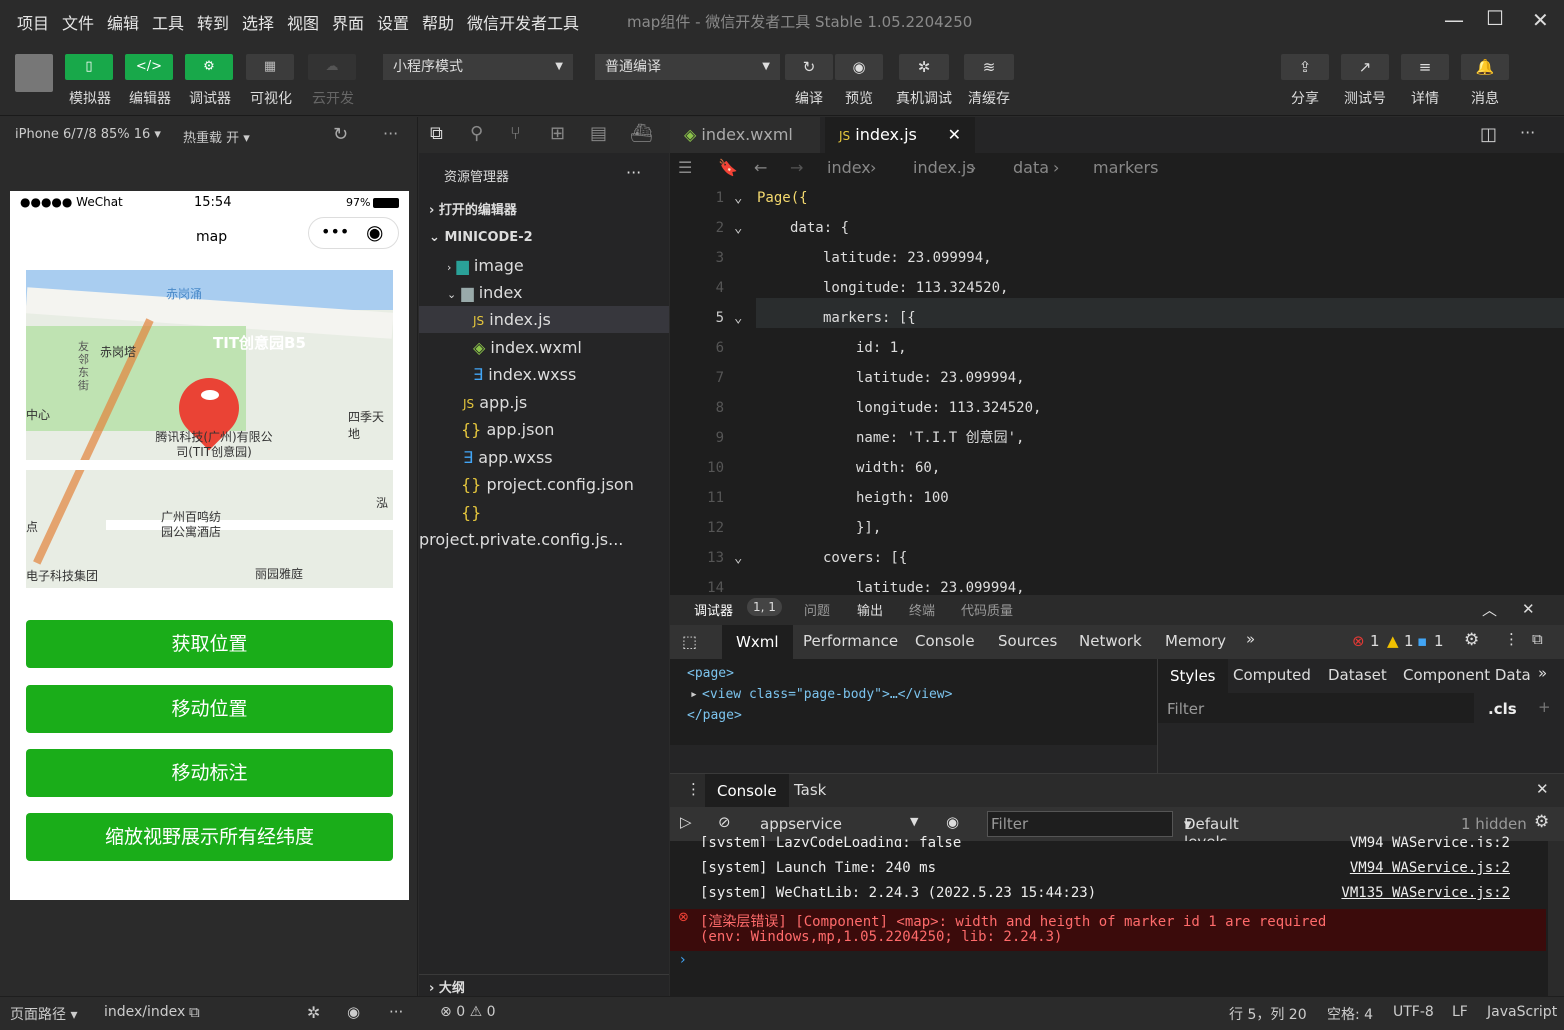  I want to click on tab-memory: Memory, so click(1195, 641).